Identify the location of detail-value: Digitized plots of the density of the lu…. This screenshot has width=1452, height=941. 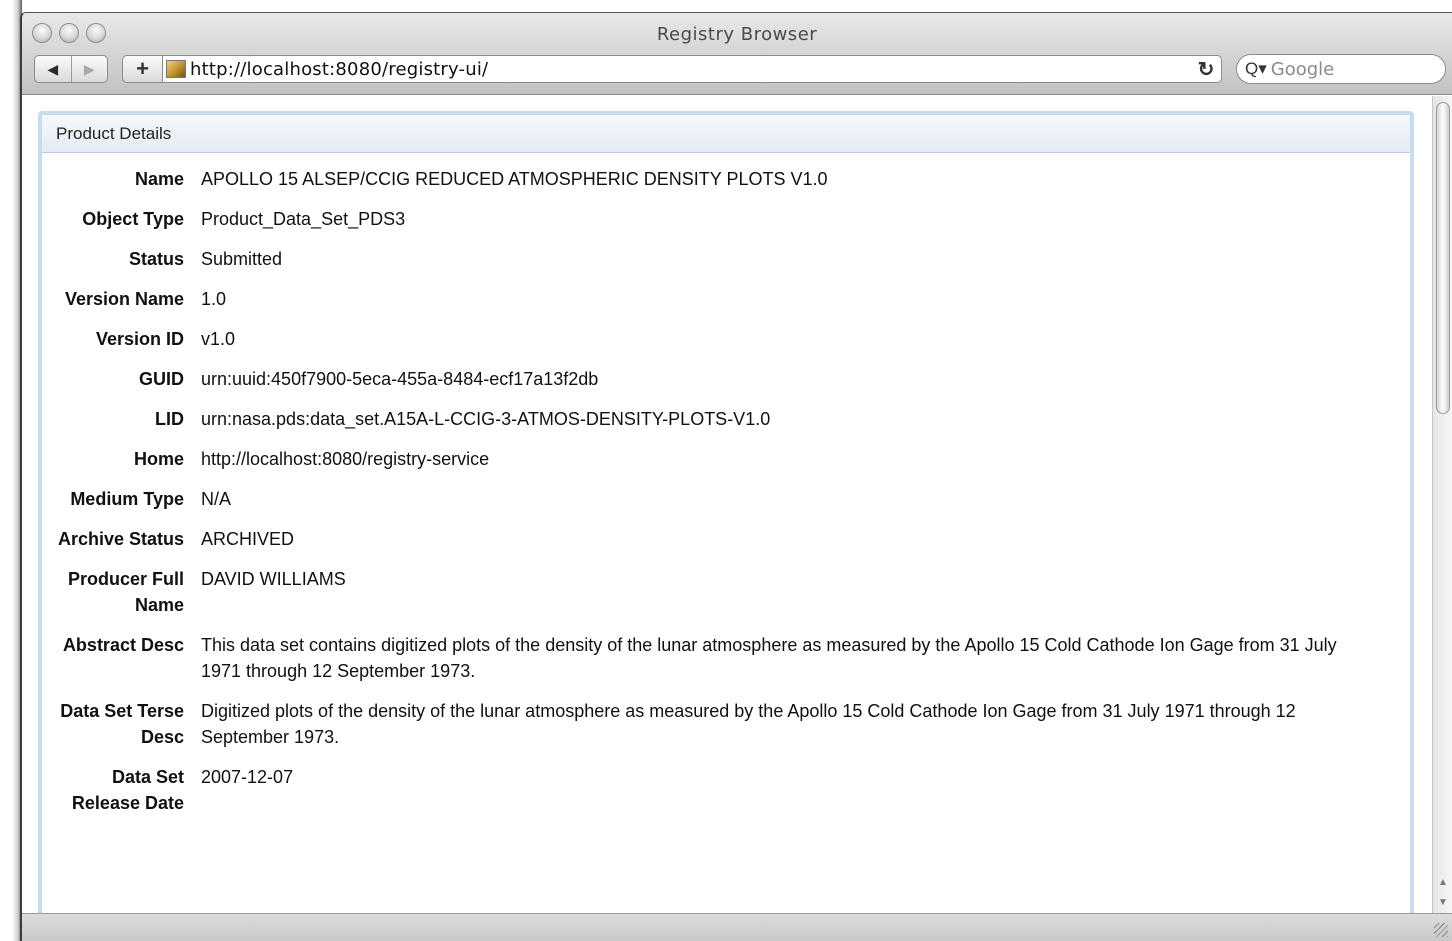
(748, 724).